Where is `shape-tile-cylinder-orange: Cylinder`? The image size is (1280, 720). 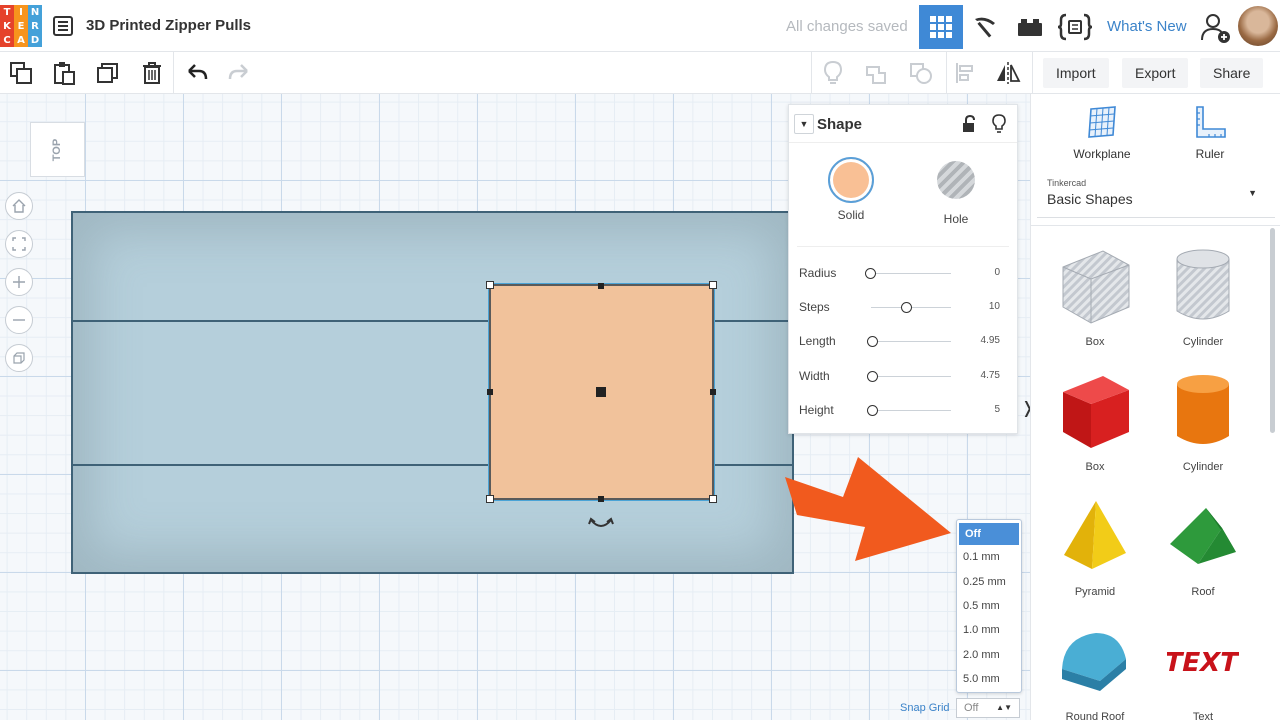
shape-tile-cylinder-orange: Cylinder is located at coordinates (1203, 417).